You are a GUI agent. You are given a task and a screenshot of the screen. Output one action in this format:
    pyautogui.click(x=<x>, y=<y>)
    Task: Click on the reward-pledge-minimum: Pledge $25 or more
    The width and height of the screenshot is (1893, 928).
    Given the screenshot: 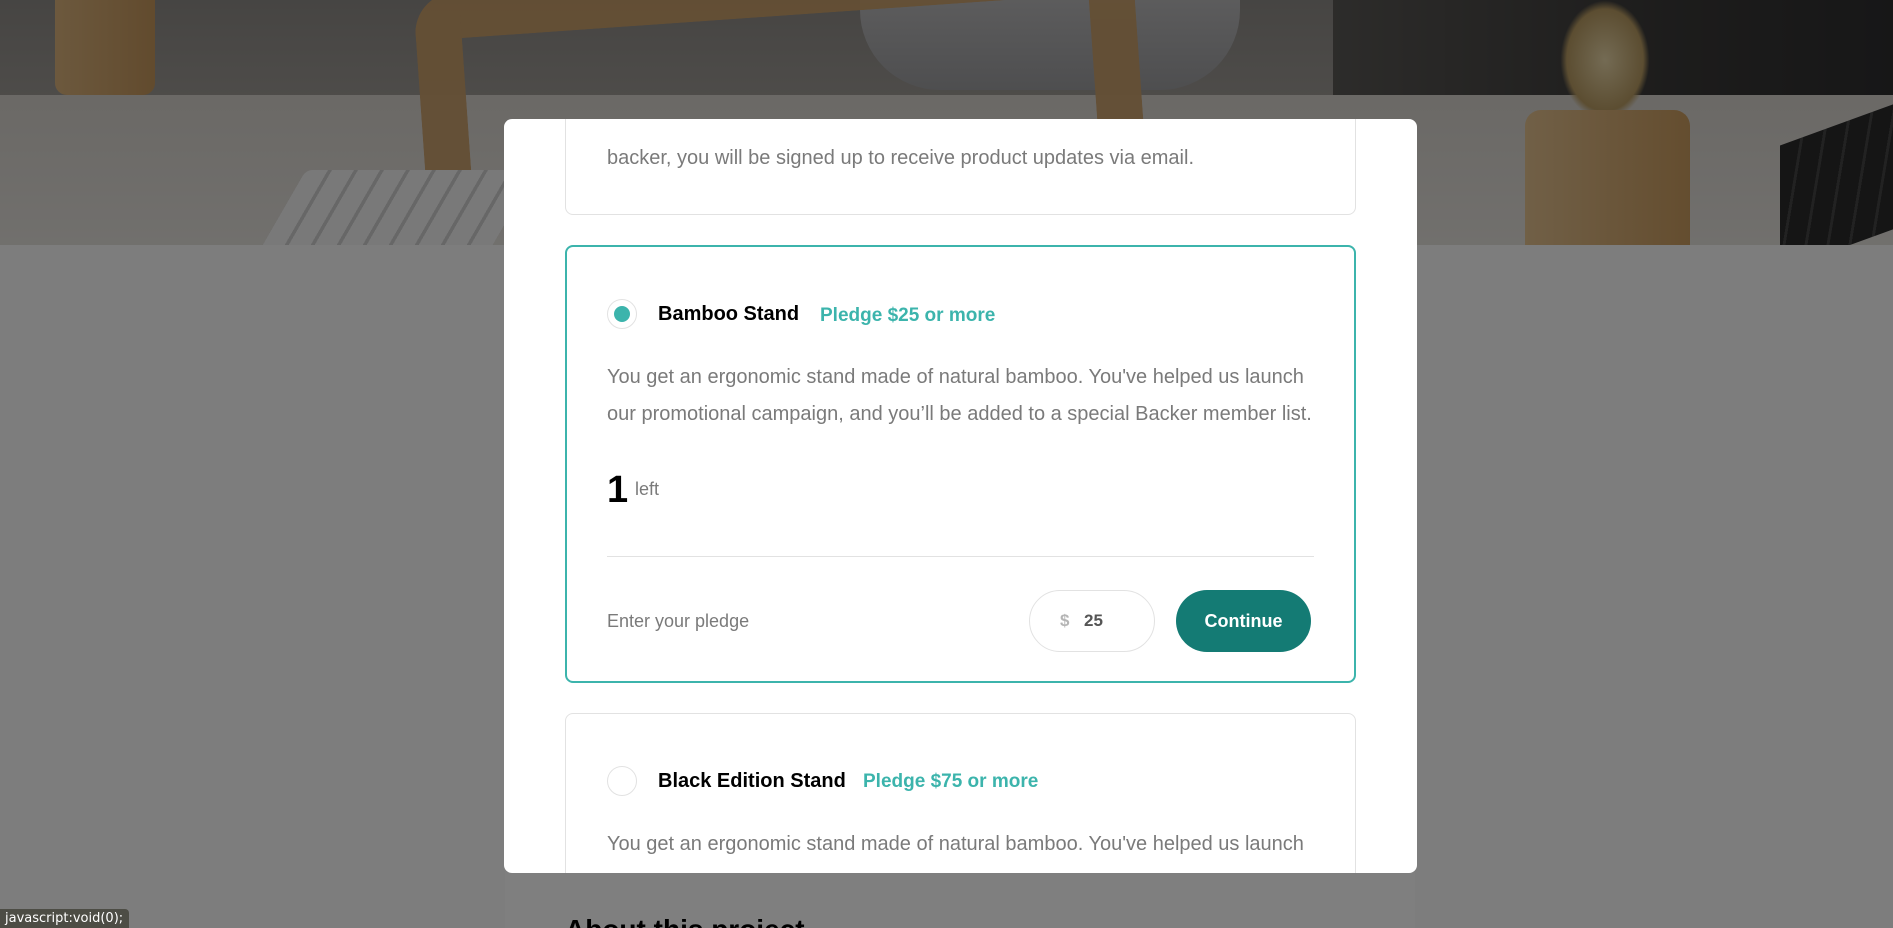 What is the action you would take?
    pyautogui.click(x=908, y=315)
    